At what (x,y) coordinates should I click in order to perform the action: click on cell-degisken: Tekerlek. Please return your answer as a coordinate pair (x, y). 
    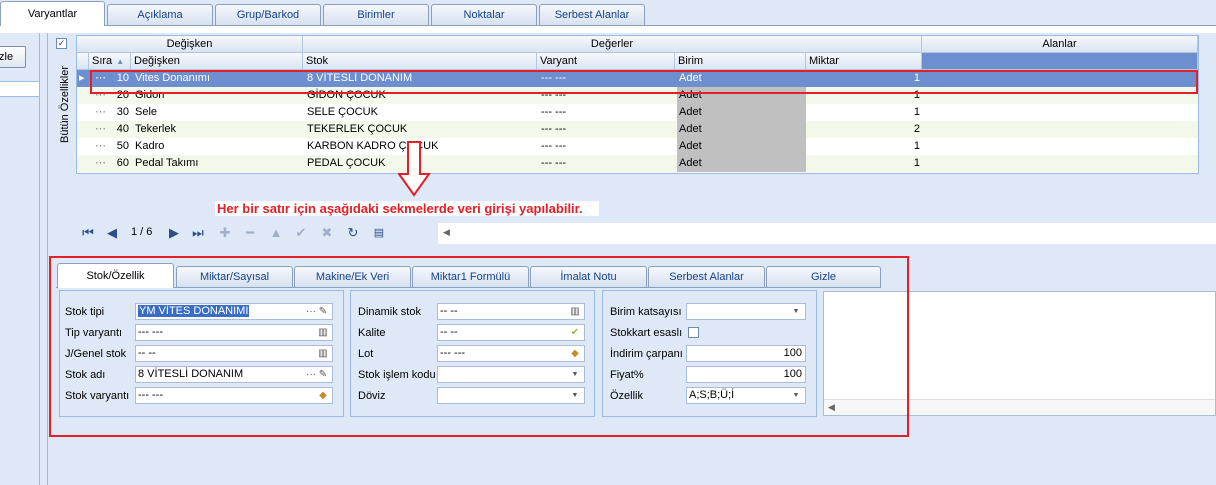
    Looking at the image, I should click on (217, 129).